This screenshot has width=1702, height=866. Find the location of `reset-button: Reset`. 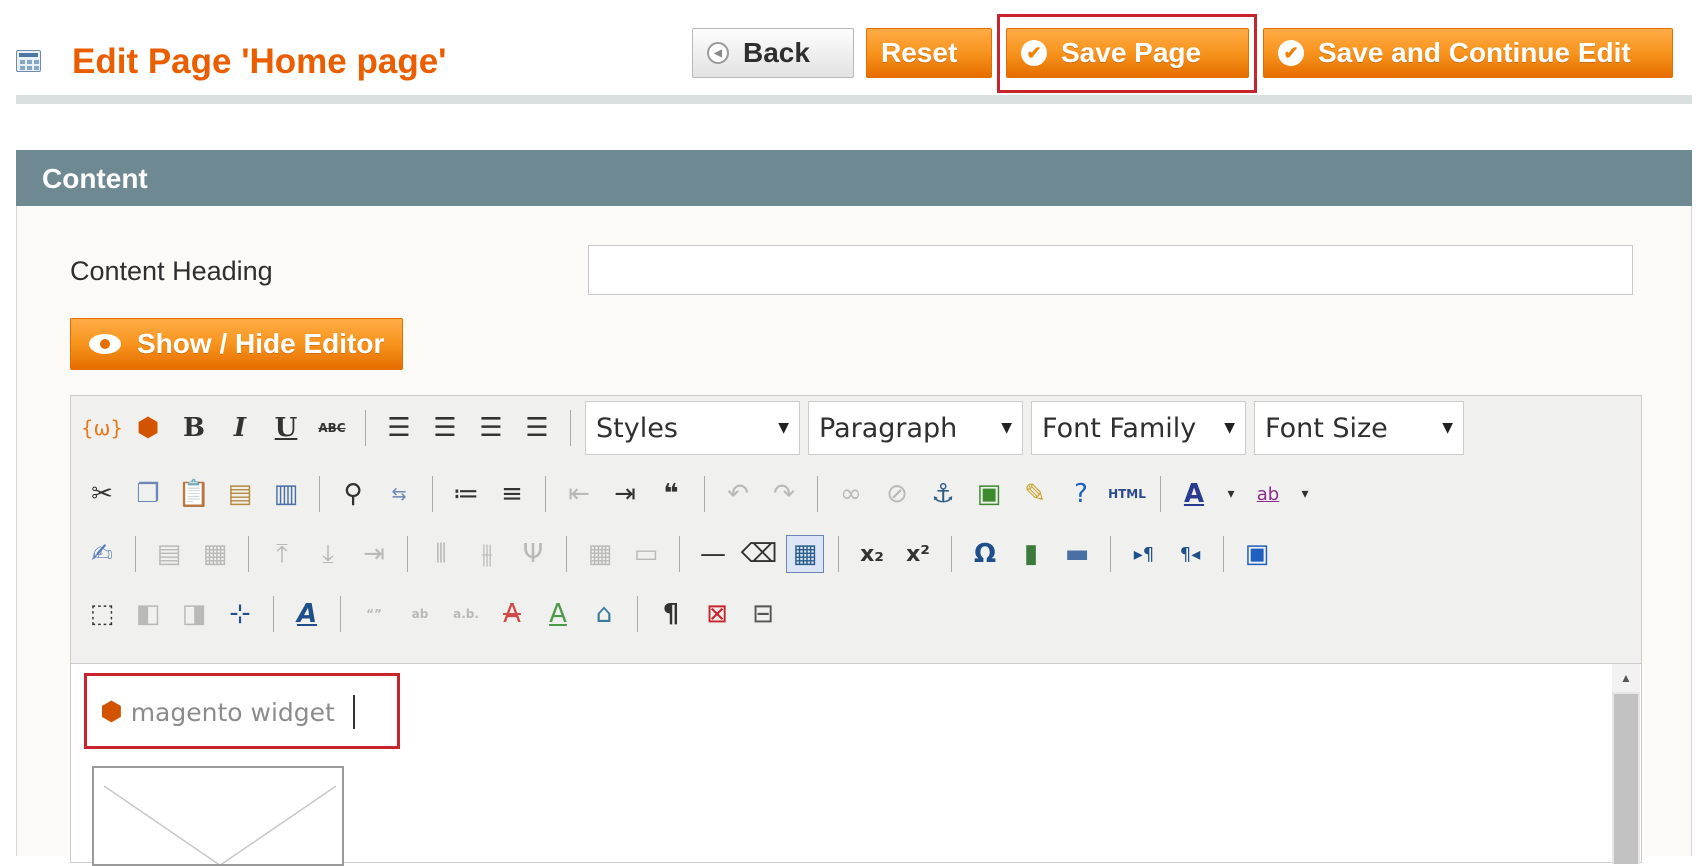

reset-button: Reset is located at coordinates (929, 53).